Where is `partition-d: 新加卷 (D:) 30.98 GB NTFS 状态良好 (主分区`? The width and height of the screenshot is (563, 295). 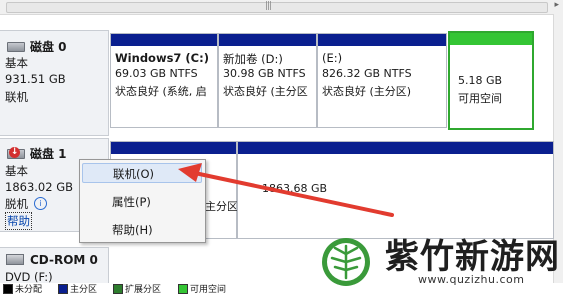 partition-d: 新加卷 (D:) 30.98 GB NTFS 状态良好 (主分区 is located at coordinates (267, 80).